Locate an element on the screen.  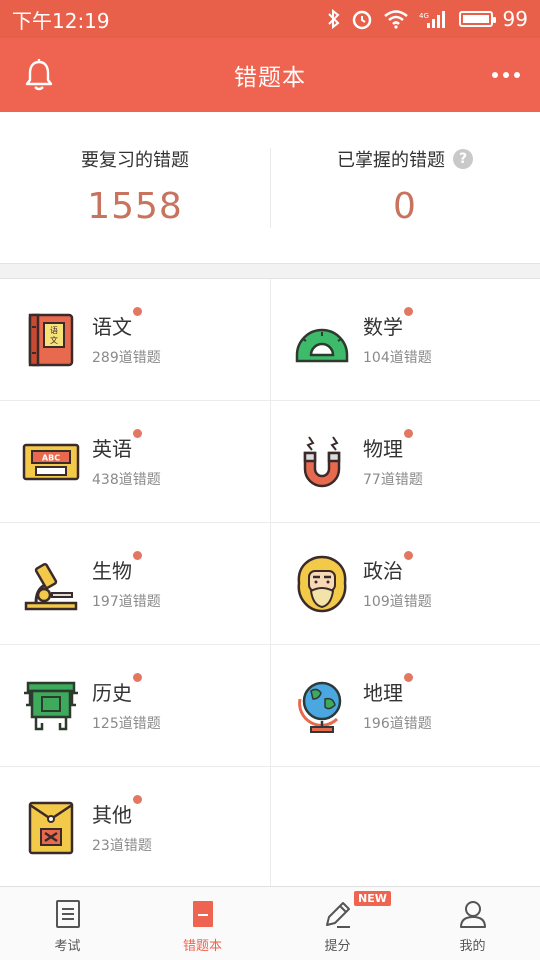
subject-name: 英语 is located at coordinates (117, 445).